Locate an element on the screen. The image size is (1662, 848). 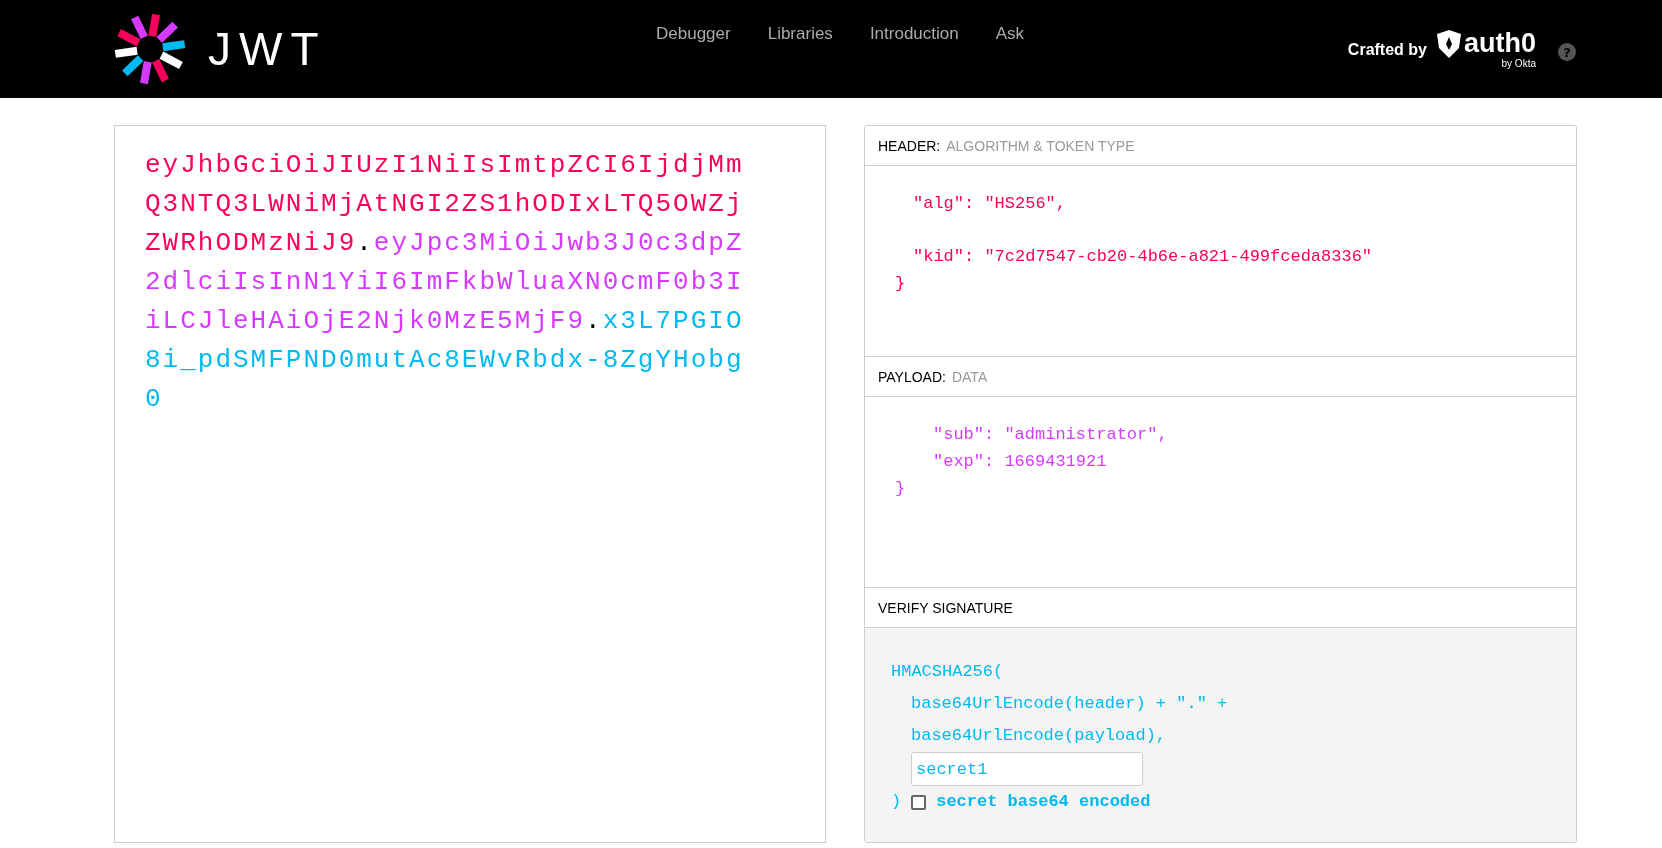
checkbox is located at coordinates (919, 802).